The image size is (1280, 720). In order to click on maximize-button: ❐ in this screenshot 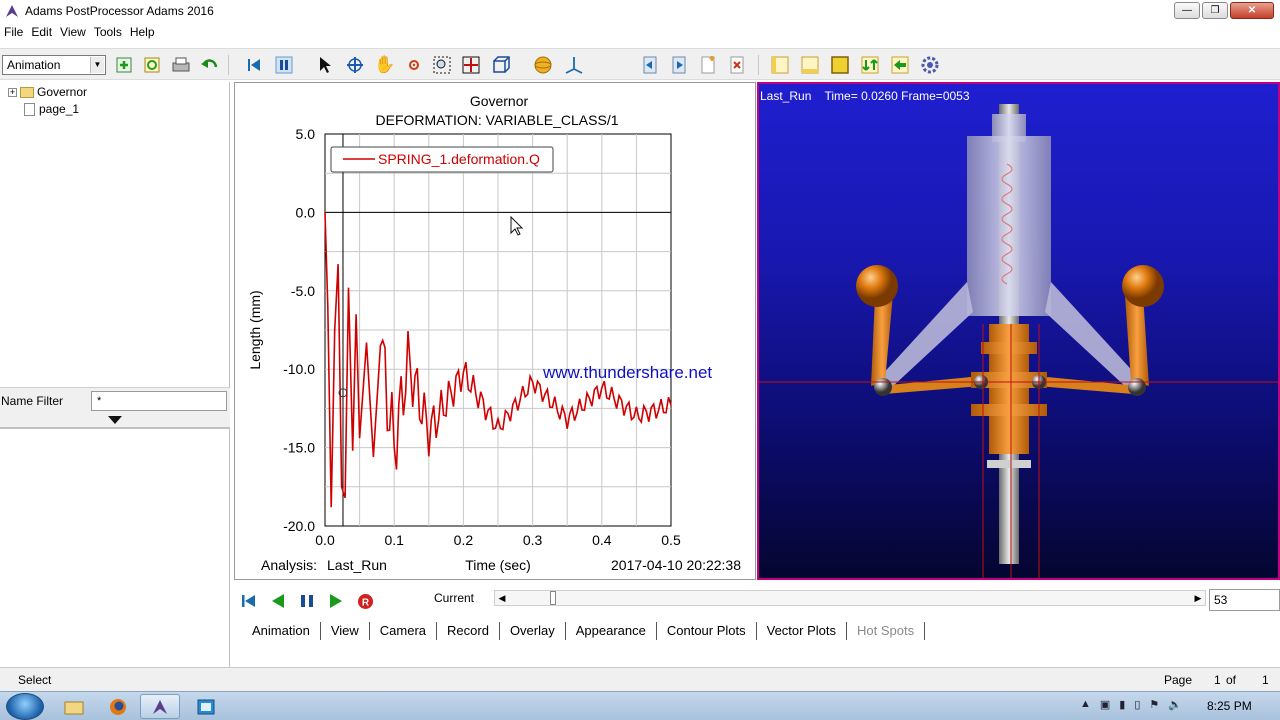, I will do `click(1215, 10)`.